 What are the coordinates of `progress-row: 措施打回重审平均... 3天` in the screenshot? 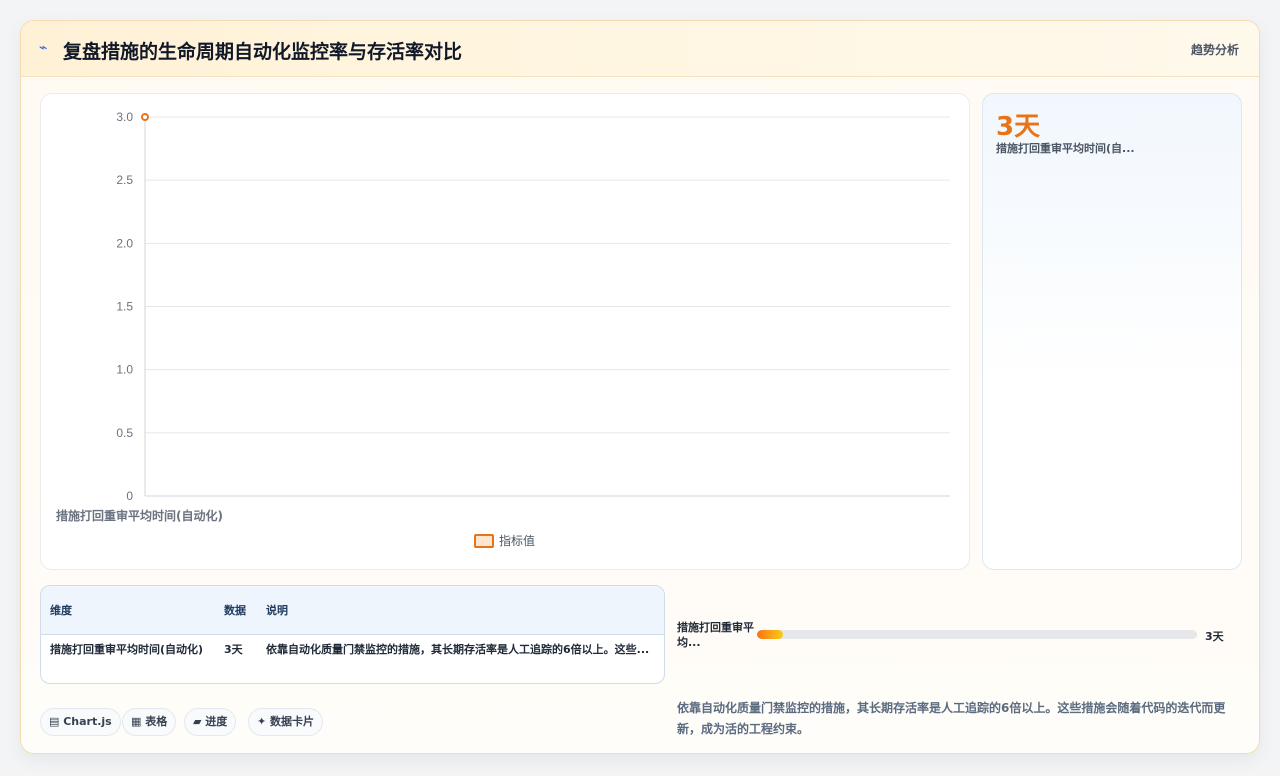 It's located at (959, 636).